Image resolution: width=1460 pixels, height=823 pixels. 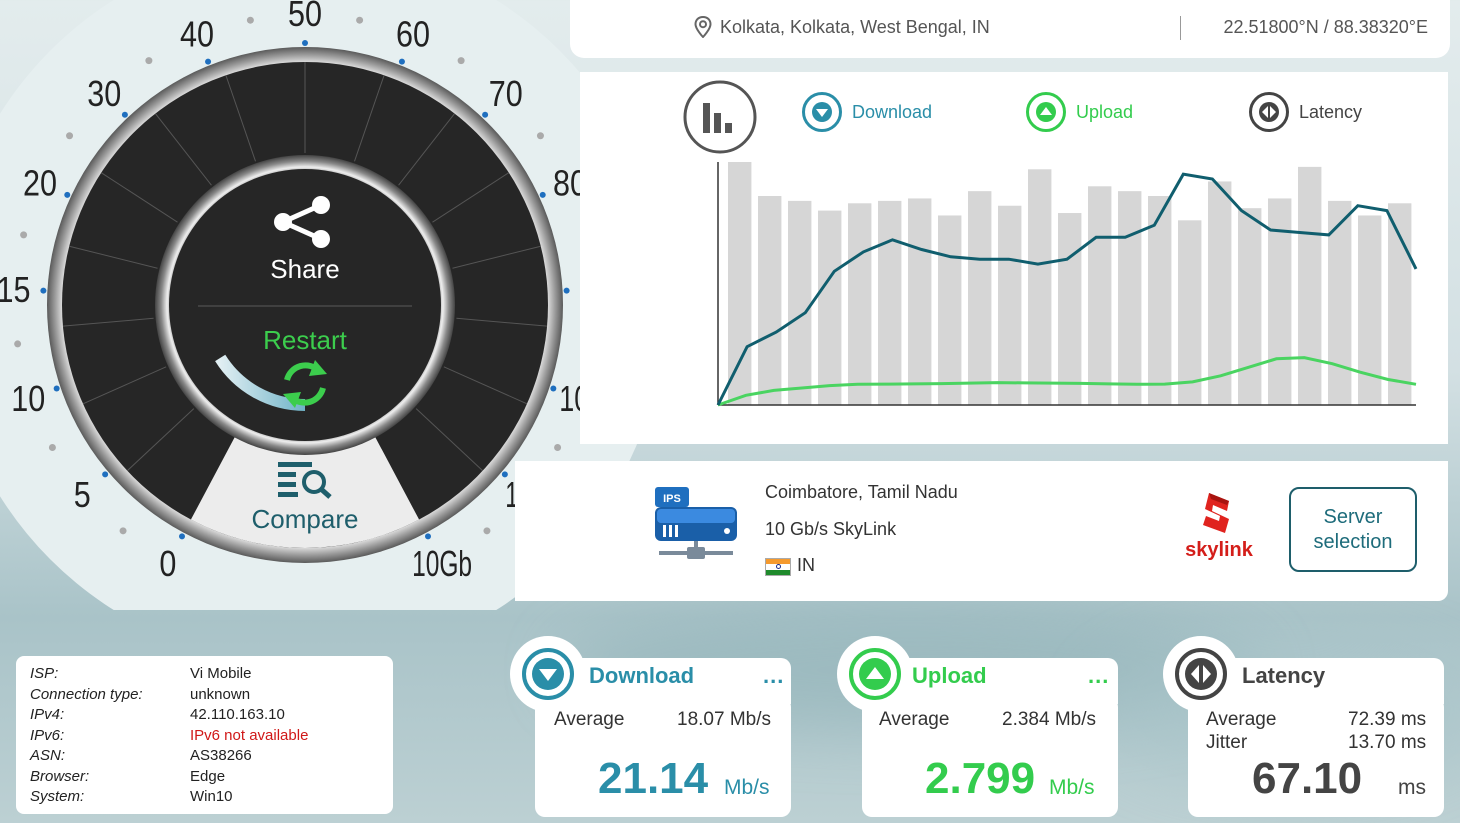 What do you see at coordinates (28, 398) in the screenshot?
I see `gauge-label: 10` at bounding box center [28, 398].